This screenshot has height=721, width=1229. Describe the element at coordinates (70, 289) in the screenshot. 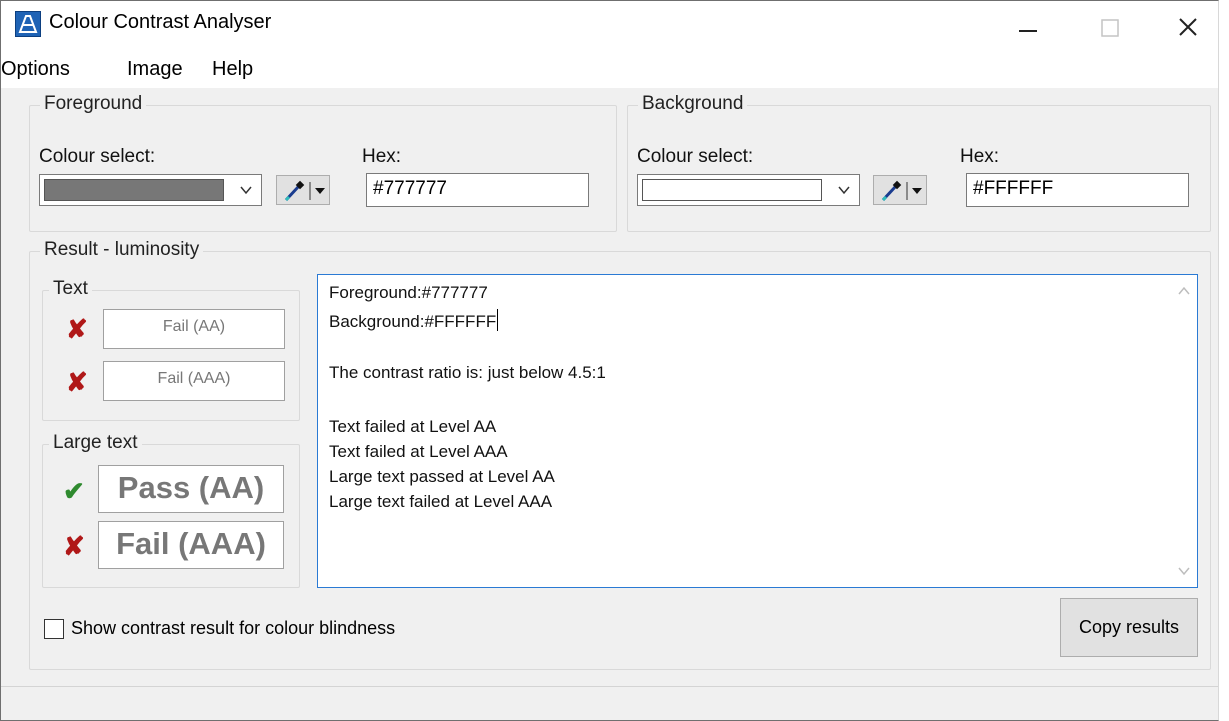

I see `text-group-label: Text` at that location.